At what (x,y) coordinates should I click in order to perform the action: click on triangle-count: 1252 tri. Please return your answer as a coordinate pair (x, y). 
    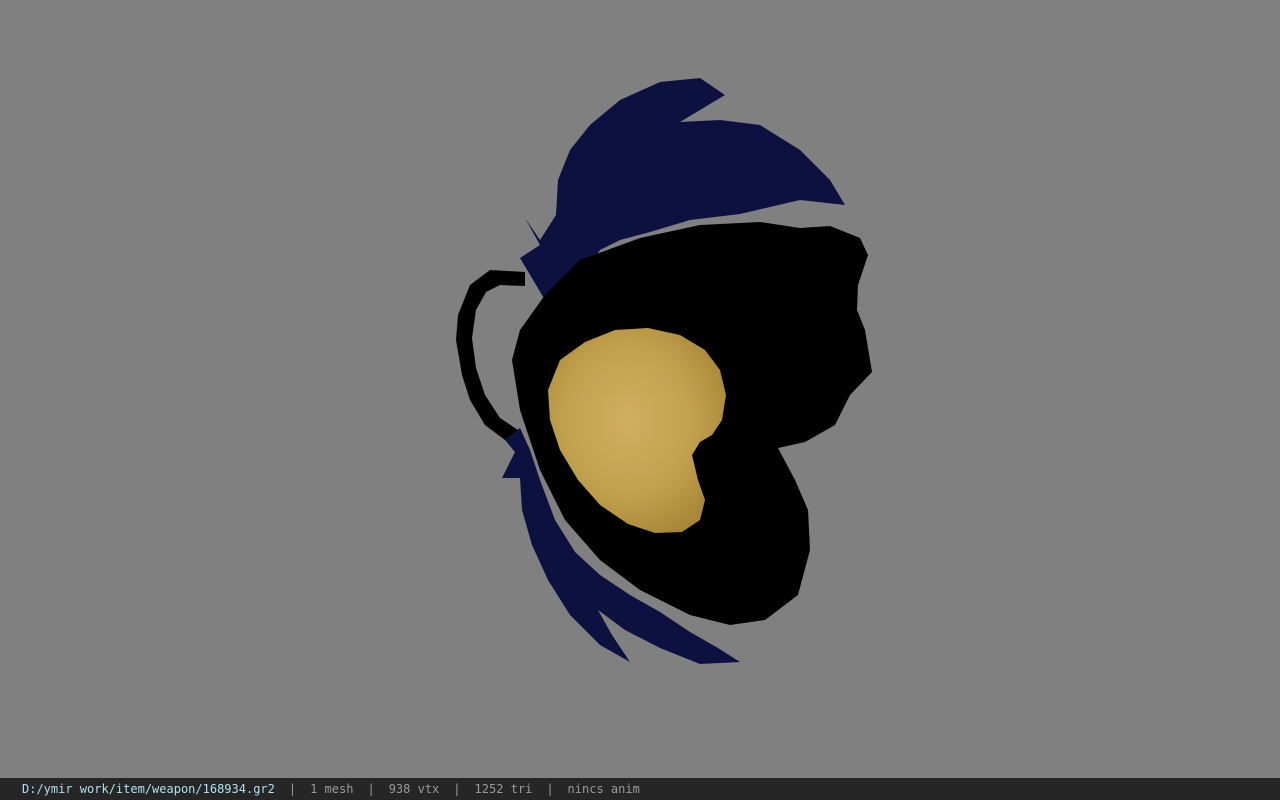
    Looking at the image, I should click on (503, 789).